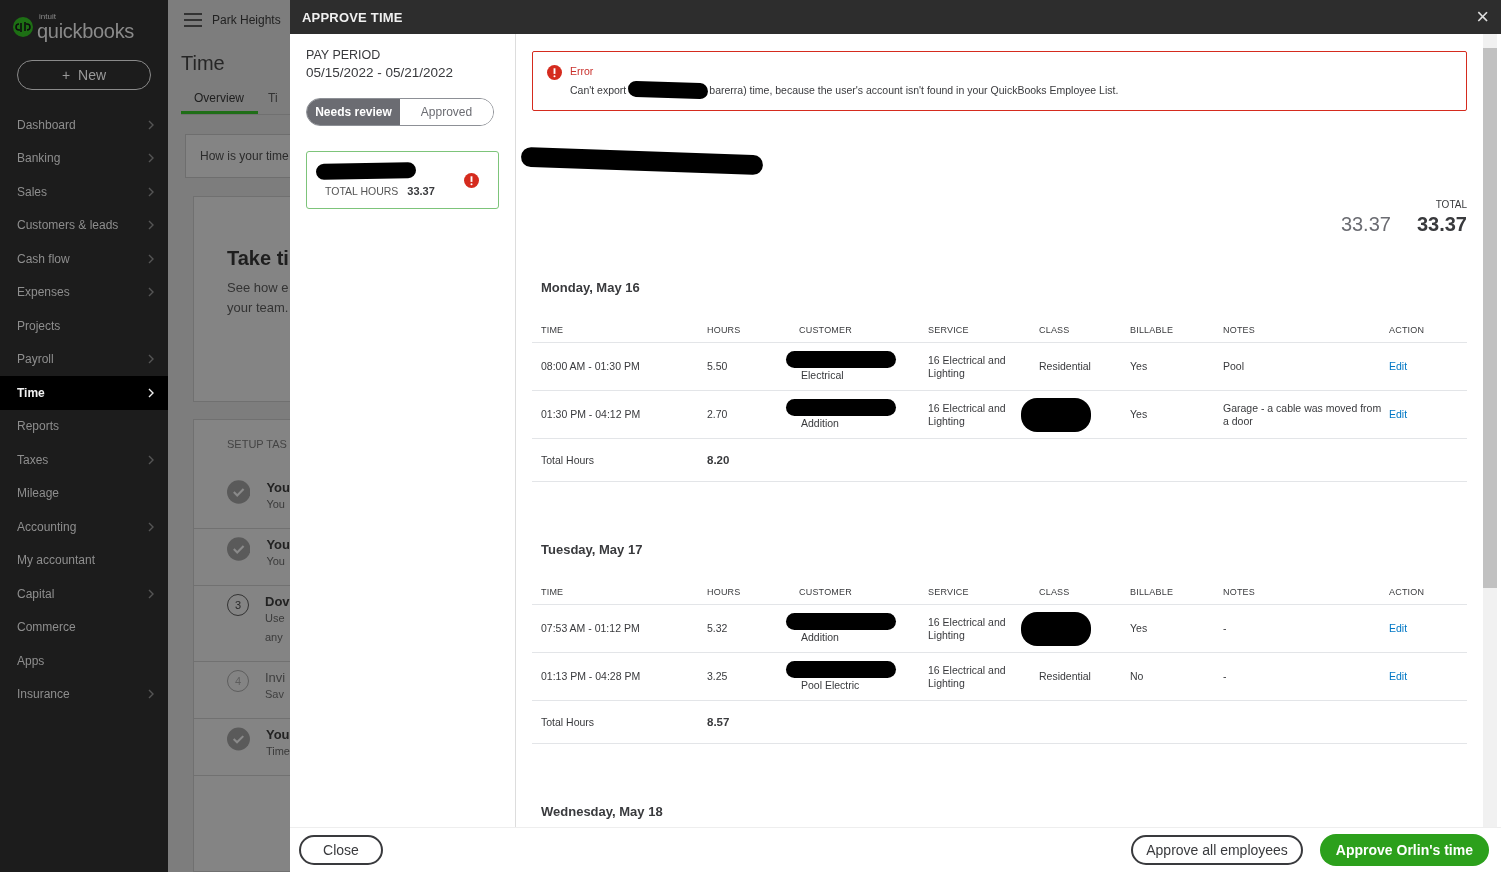  I want to click on nav-item: Taxes, so click(84, 460).